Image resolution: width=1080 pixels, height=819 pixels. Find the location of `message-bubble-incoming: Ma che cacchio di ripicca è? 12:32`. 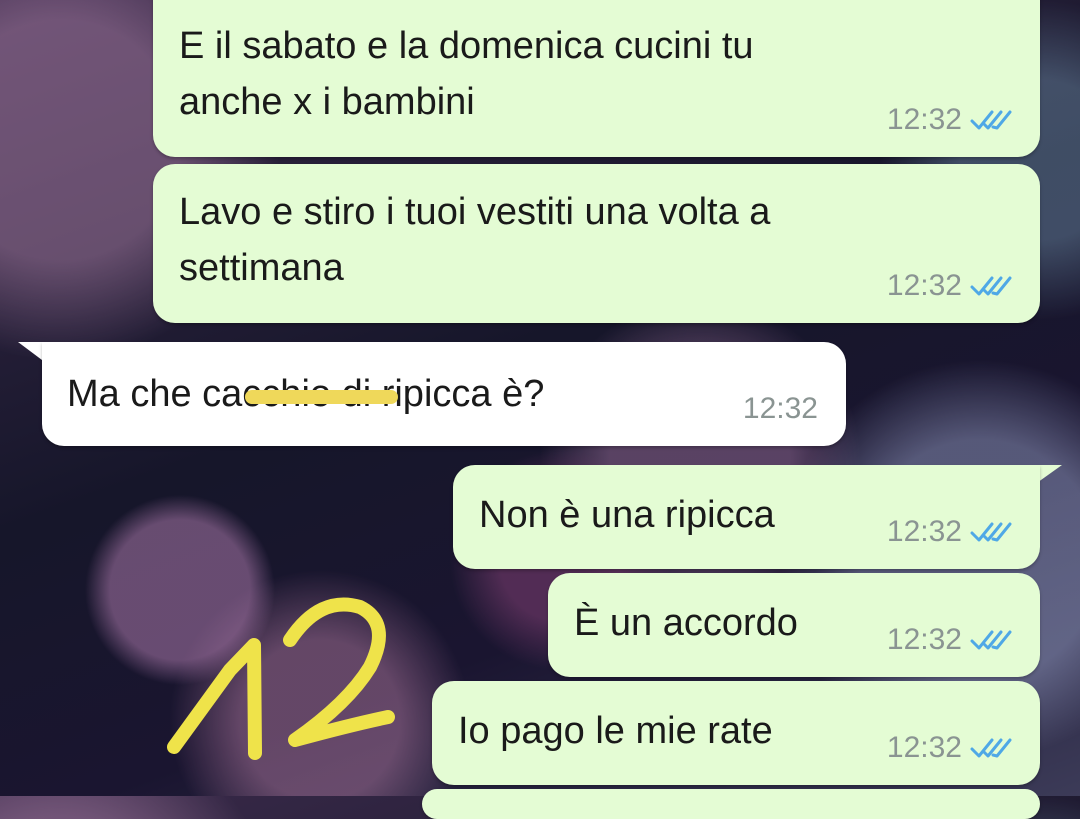

message-bubble-incoming: Ma che cacchio di ripicca è? 12:32 is located at coordinates (444, 394).